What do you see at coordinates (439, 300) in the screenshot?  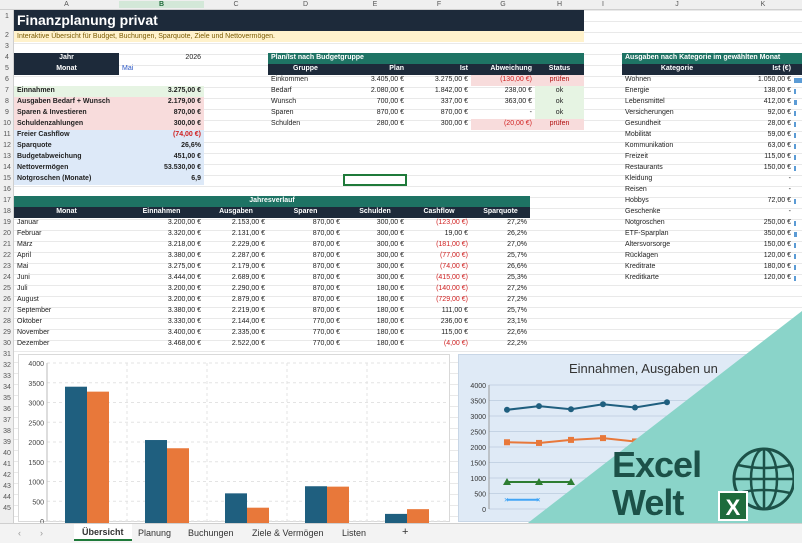 I see `yearly-cell: (729,00 €)` at bounding box center [439, 300].